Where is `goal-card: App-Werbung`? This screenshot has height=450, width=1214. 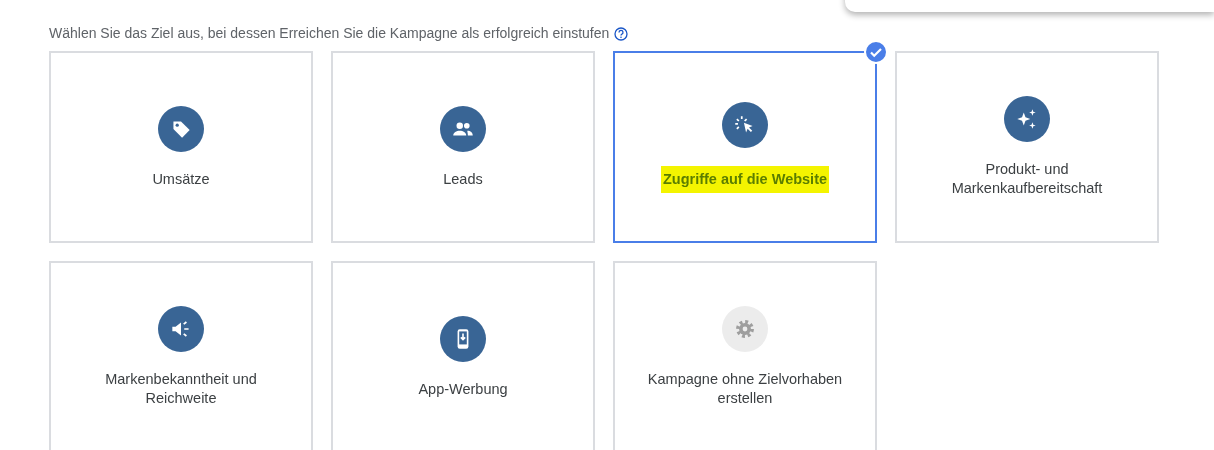 goal-card: App-Werbung is located at coordinates (463, 355).